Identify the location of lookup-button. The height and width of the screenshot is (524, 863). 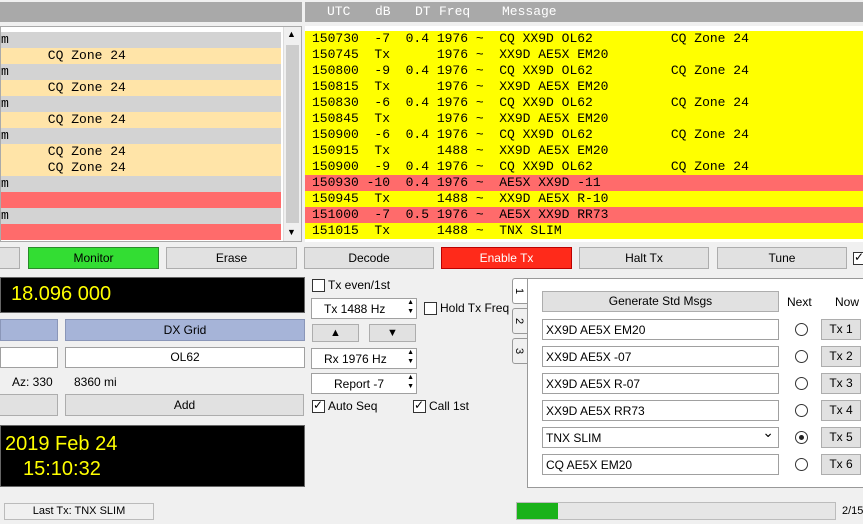
(29, 405).